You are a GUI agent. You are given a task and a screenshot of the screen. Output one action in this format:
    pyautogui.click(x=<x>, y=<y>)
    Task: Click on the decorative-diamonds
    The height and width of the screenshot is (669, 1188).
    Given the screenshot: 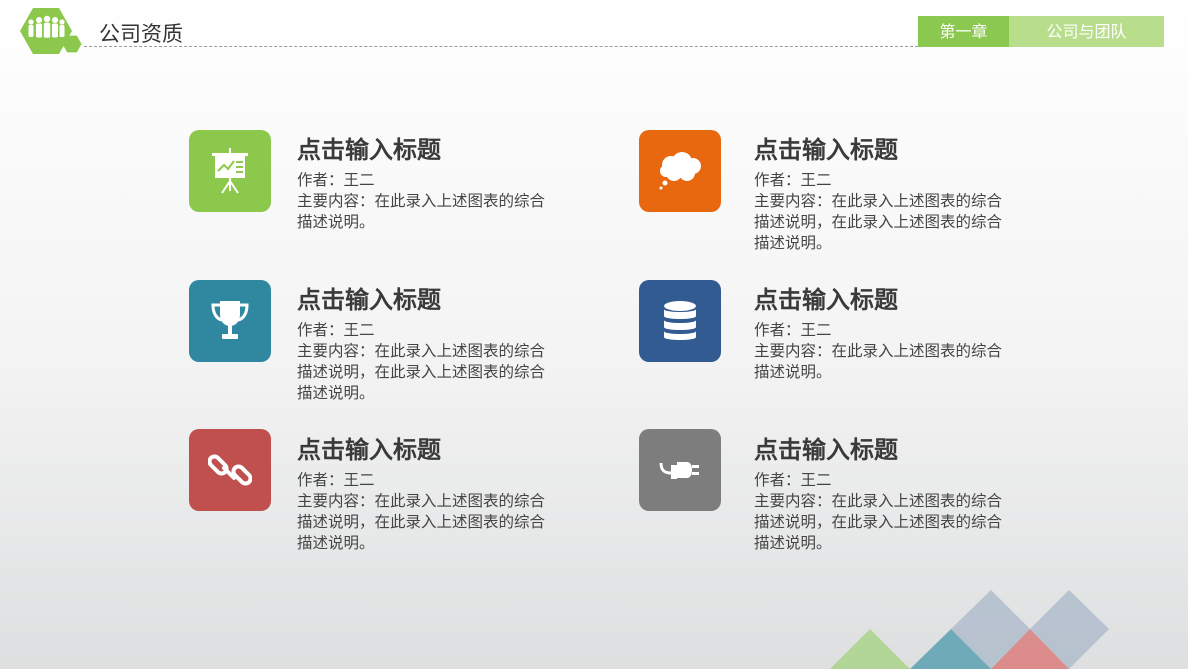 What is the action you would take?
    pyautogui.click(x=969, y=629)
    